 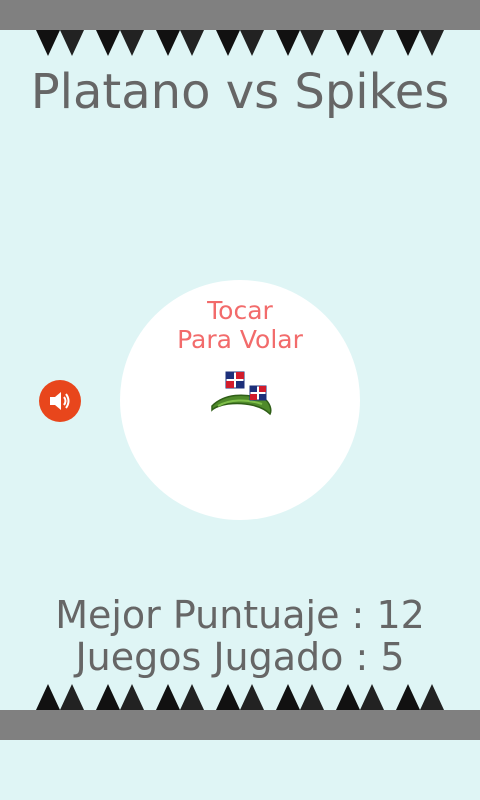 I want to click on top-spikes-row, so click(x=240, y=43).